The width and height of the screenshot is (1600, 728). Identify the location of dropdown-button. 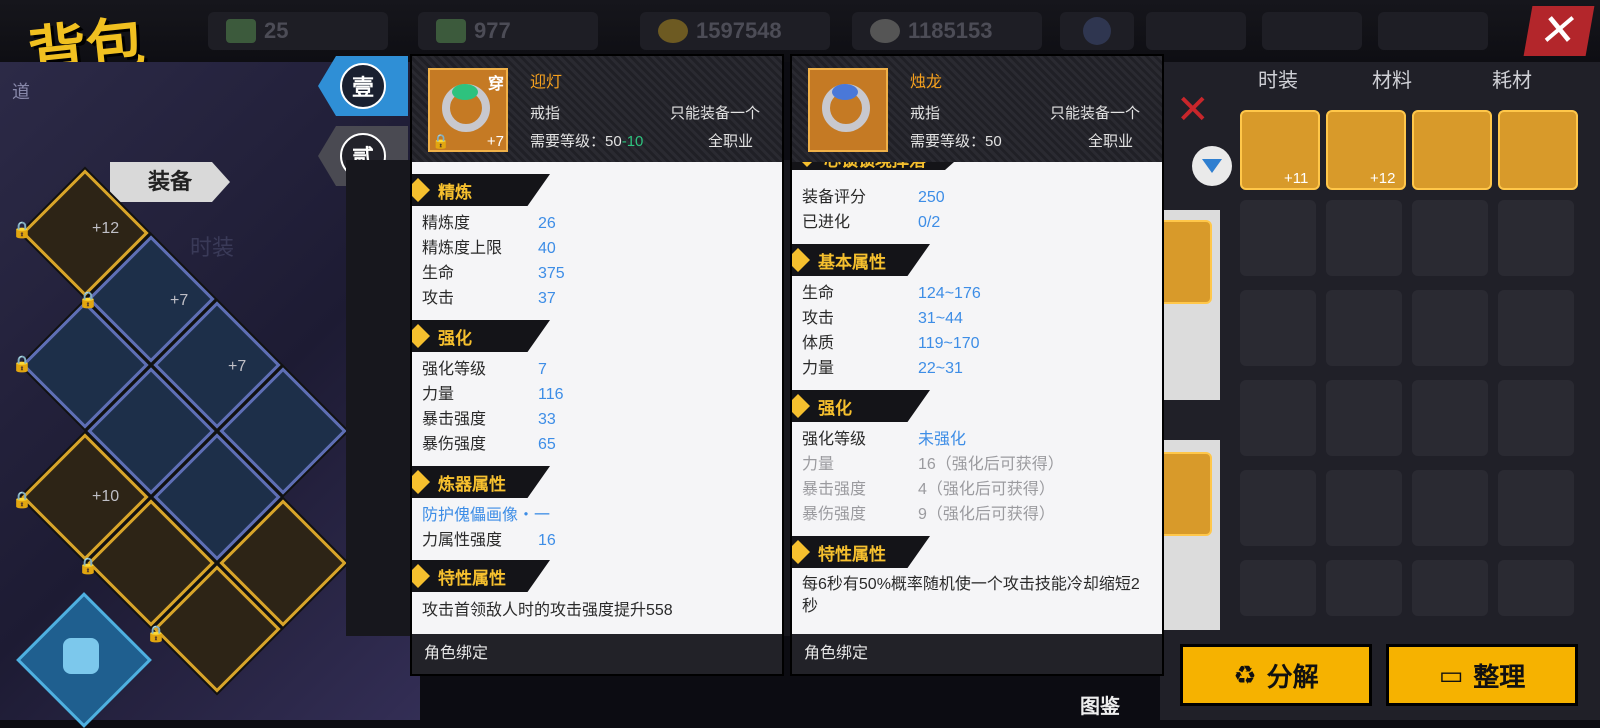
(1212, 166).